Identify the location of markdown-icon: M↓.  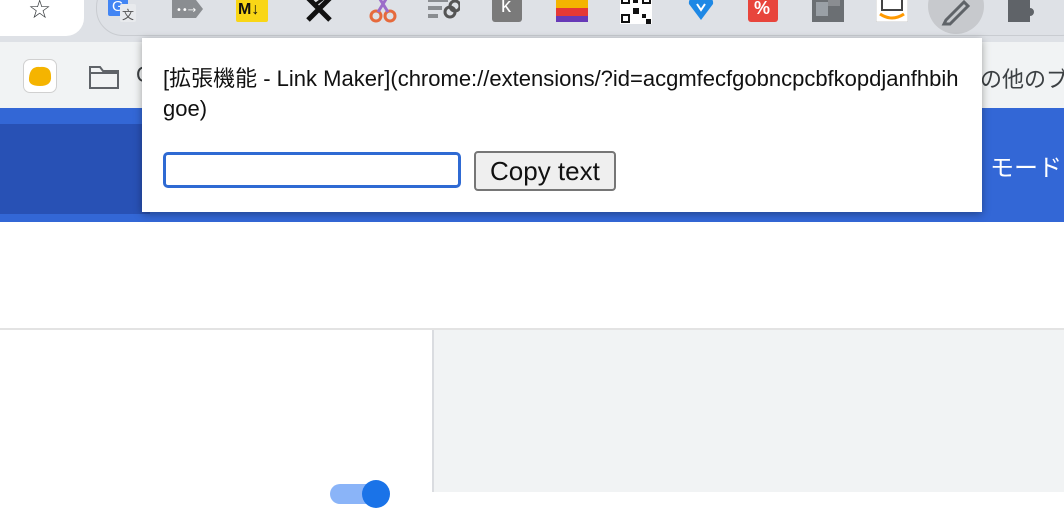
(252, 11).